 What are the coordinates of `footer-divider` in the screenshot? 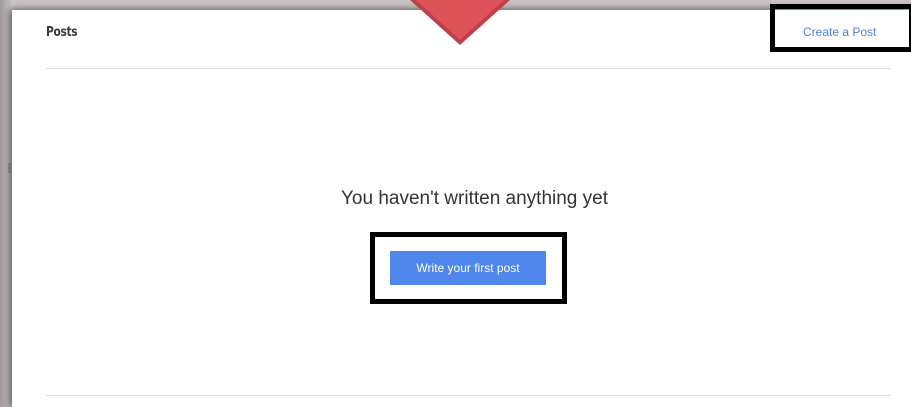 It's located at (468, 395).